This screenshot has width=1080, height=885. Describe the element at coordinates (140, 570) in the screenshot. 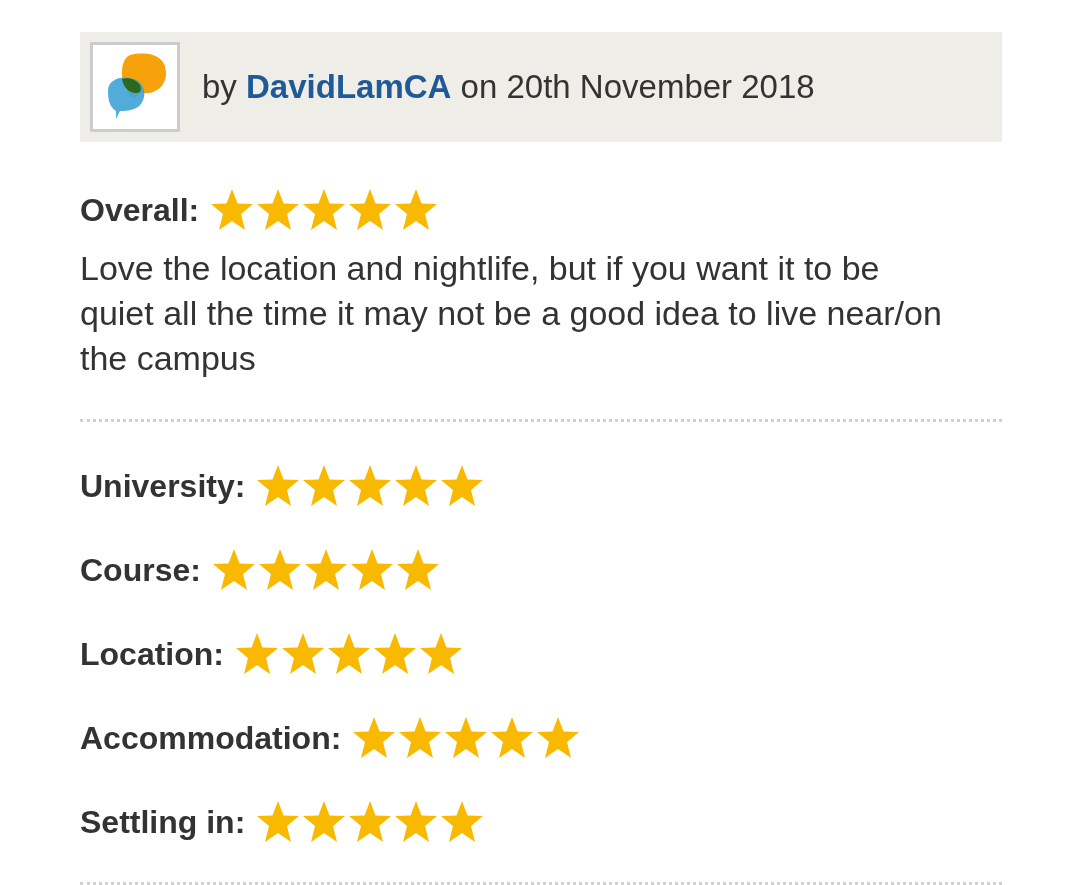

I see `rating-label: Course:` at that location.